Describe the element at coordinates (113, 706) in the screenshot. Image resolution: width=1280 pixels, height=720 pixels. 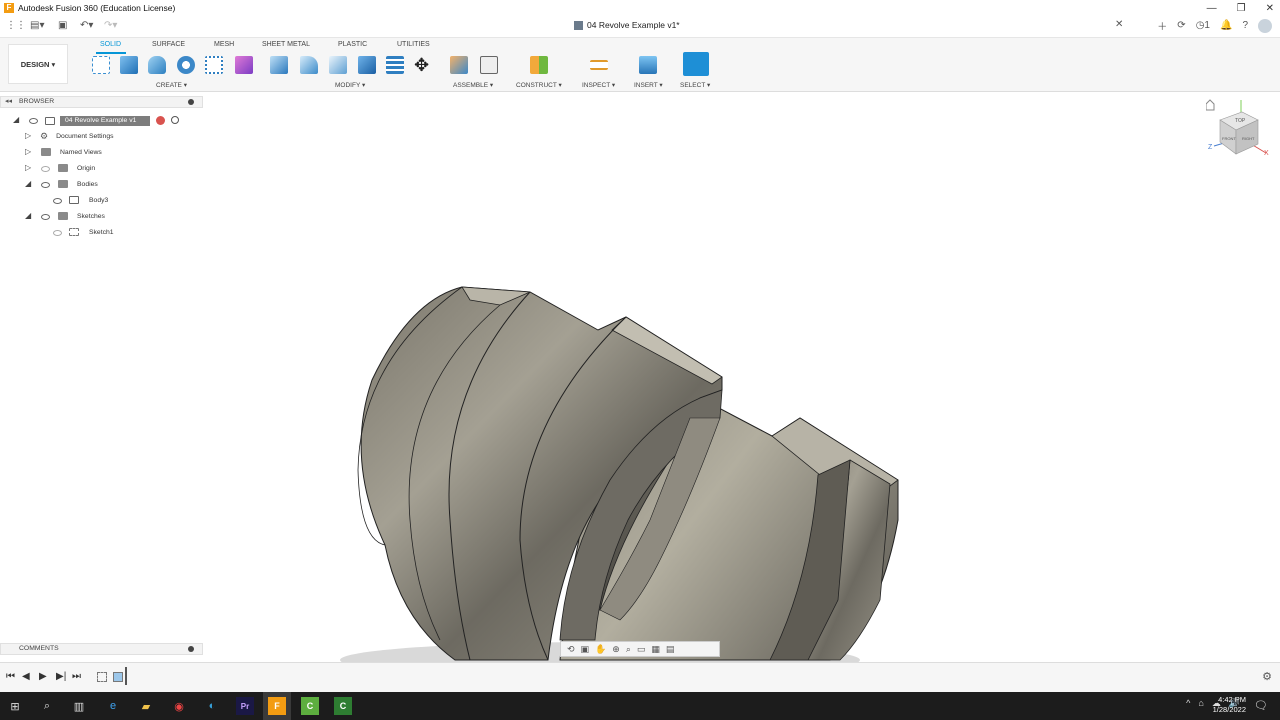
I see `edge-icon: e` at that location.